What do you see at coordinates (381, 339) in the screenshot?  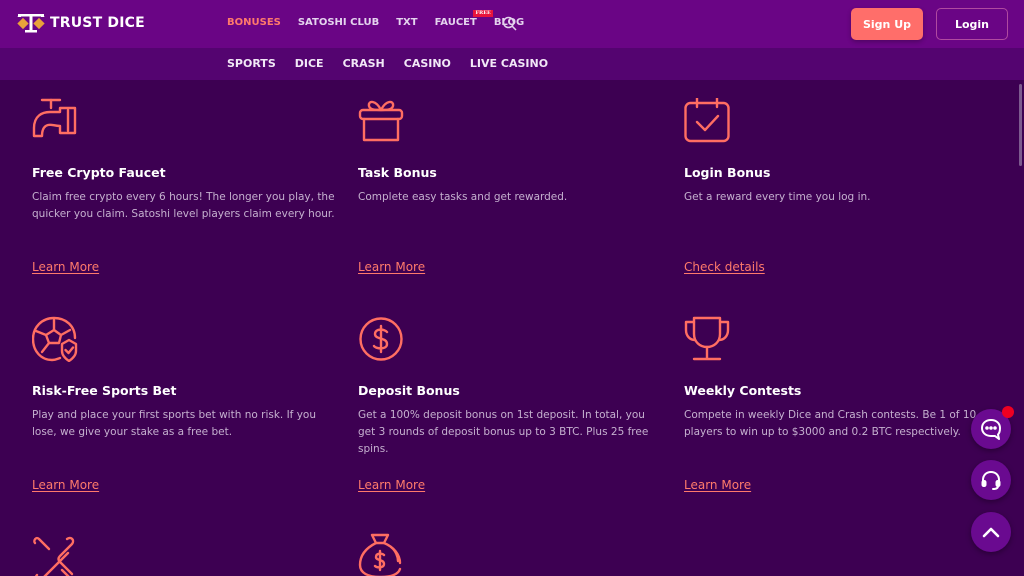 I see `dollar-circle-icon` at bounding box center [381, 339].